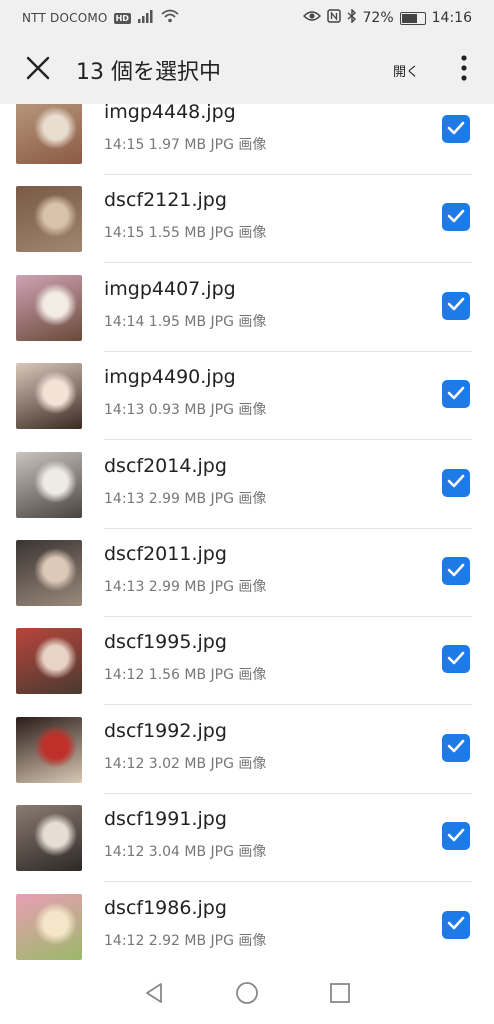 The image size is (494, 1024). I want to click on file-row: imgp4407.jpg 14:14 1.95 MB JPG 画像, so click(247, 308).